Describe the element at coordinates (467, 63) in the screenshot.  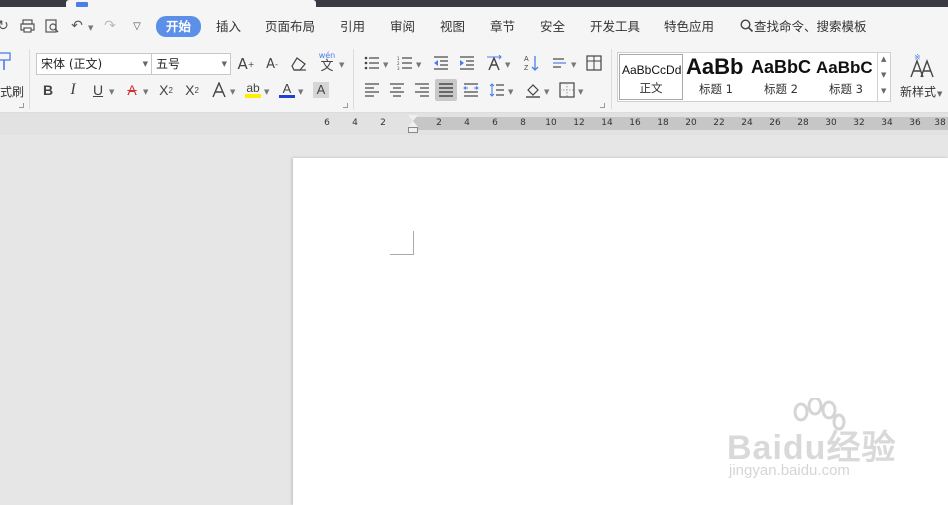
I see `increase-indent-icon` at that location.